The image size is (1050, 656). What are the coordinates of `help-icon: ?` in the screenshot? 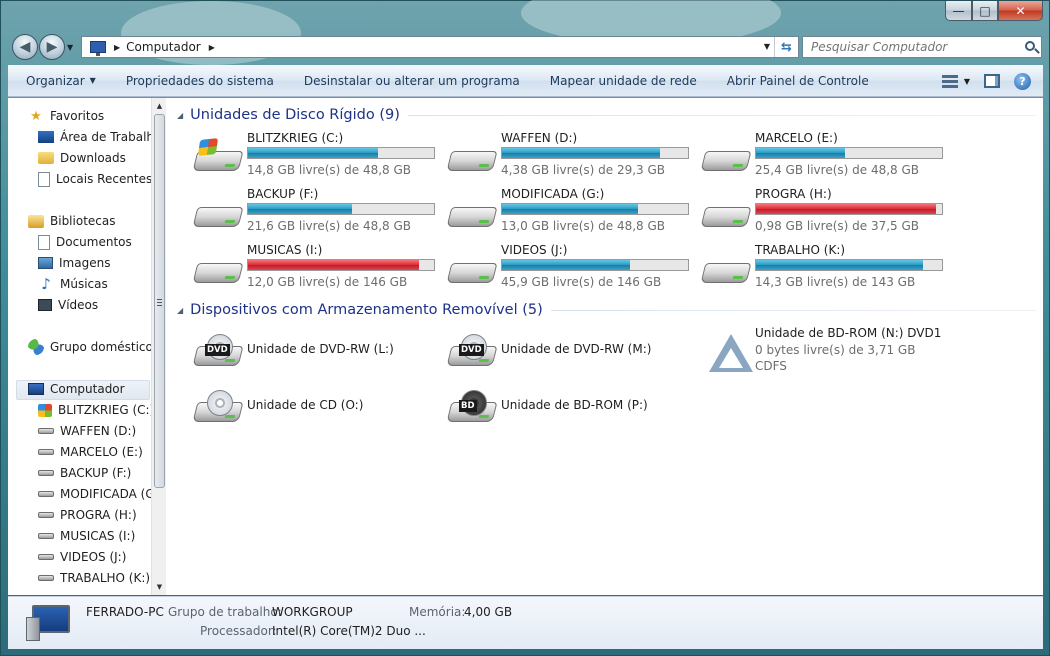 It's located at (1022, 81).